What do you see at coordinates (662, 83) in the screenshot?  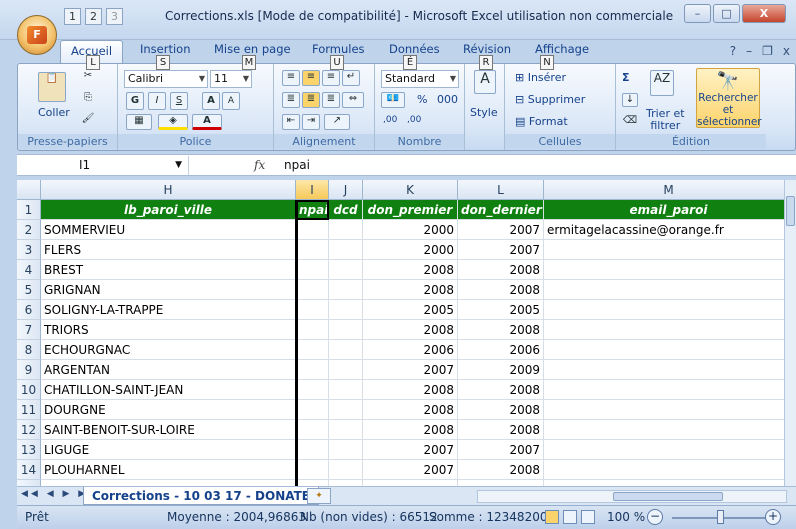 I see `sort-filter-icon: AZ` at bounding box center [662, 83].